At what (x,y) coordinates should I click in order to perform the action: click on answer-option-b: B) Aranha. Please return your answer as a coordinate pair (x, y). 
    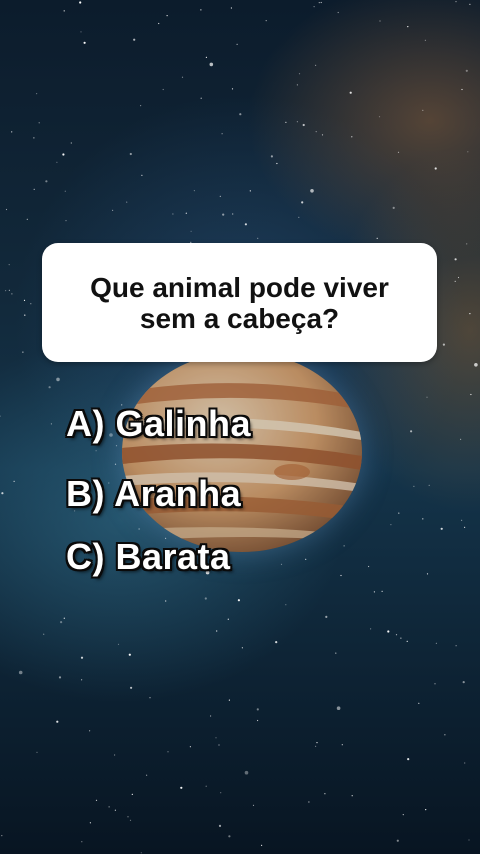
    Looking at the image, I should click on (153, 494).